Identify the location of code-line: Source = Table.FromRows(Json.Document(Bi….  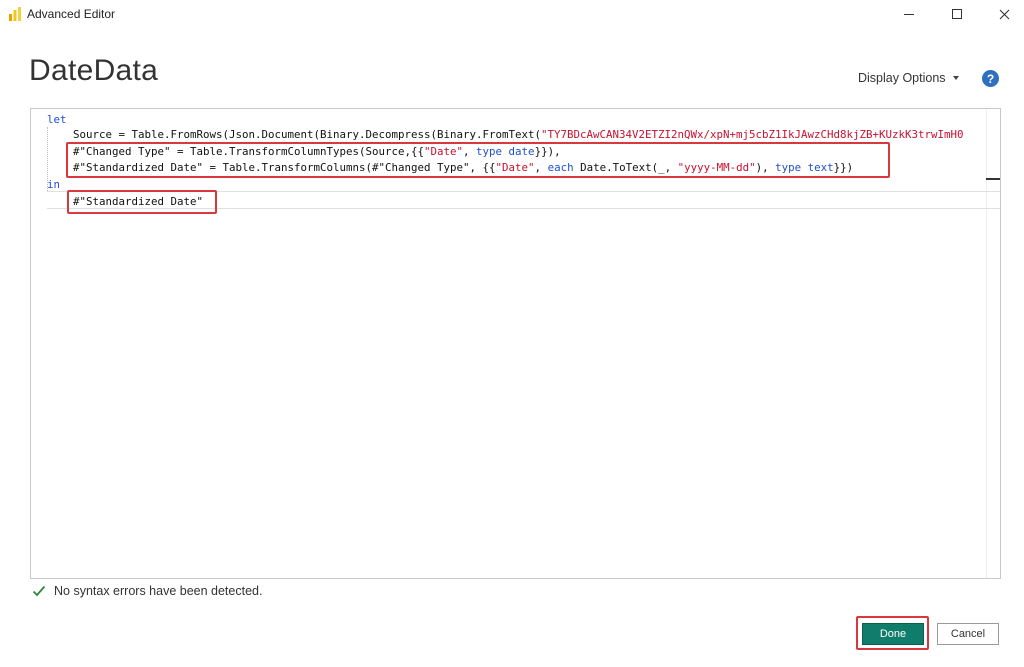
(518, 135).